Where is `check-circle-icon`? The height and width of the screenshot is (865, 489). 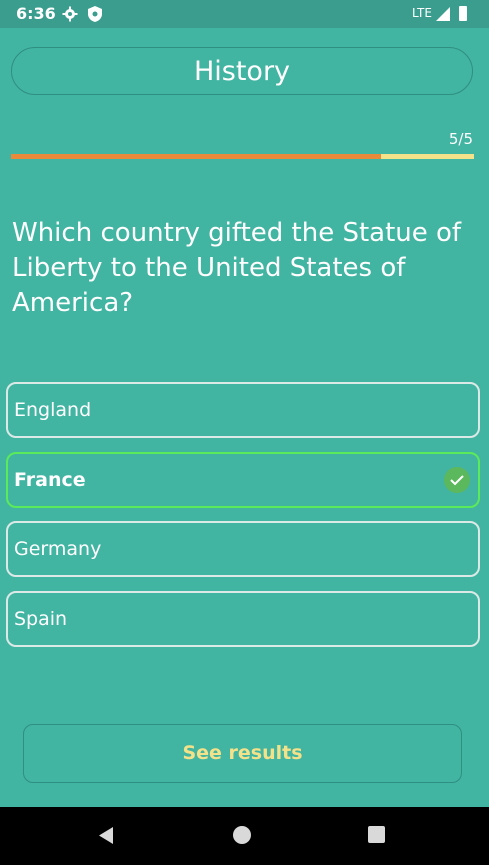
check-circle-icon is located at coordinates (457, 480).